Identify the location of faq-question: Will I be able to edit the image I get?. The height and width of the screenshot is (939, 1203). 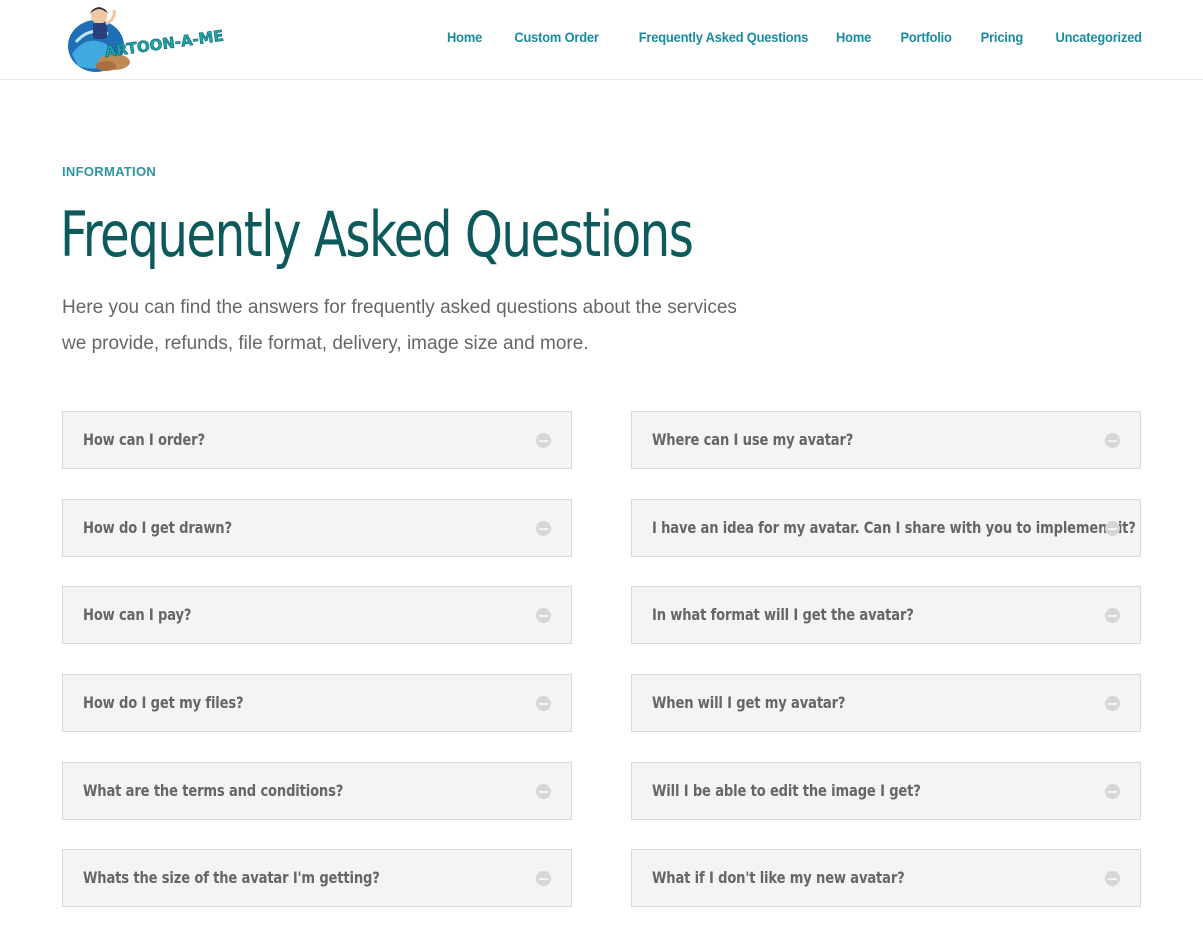
(786, 790).